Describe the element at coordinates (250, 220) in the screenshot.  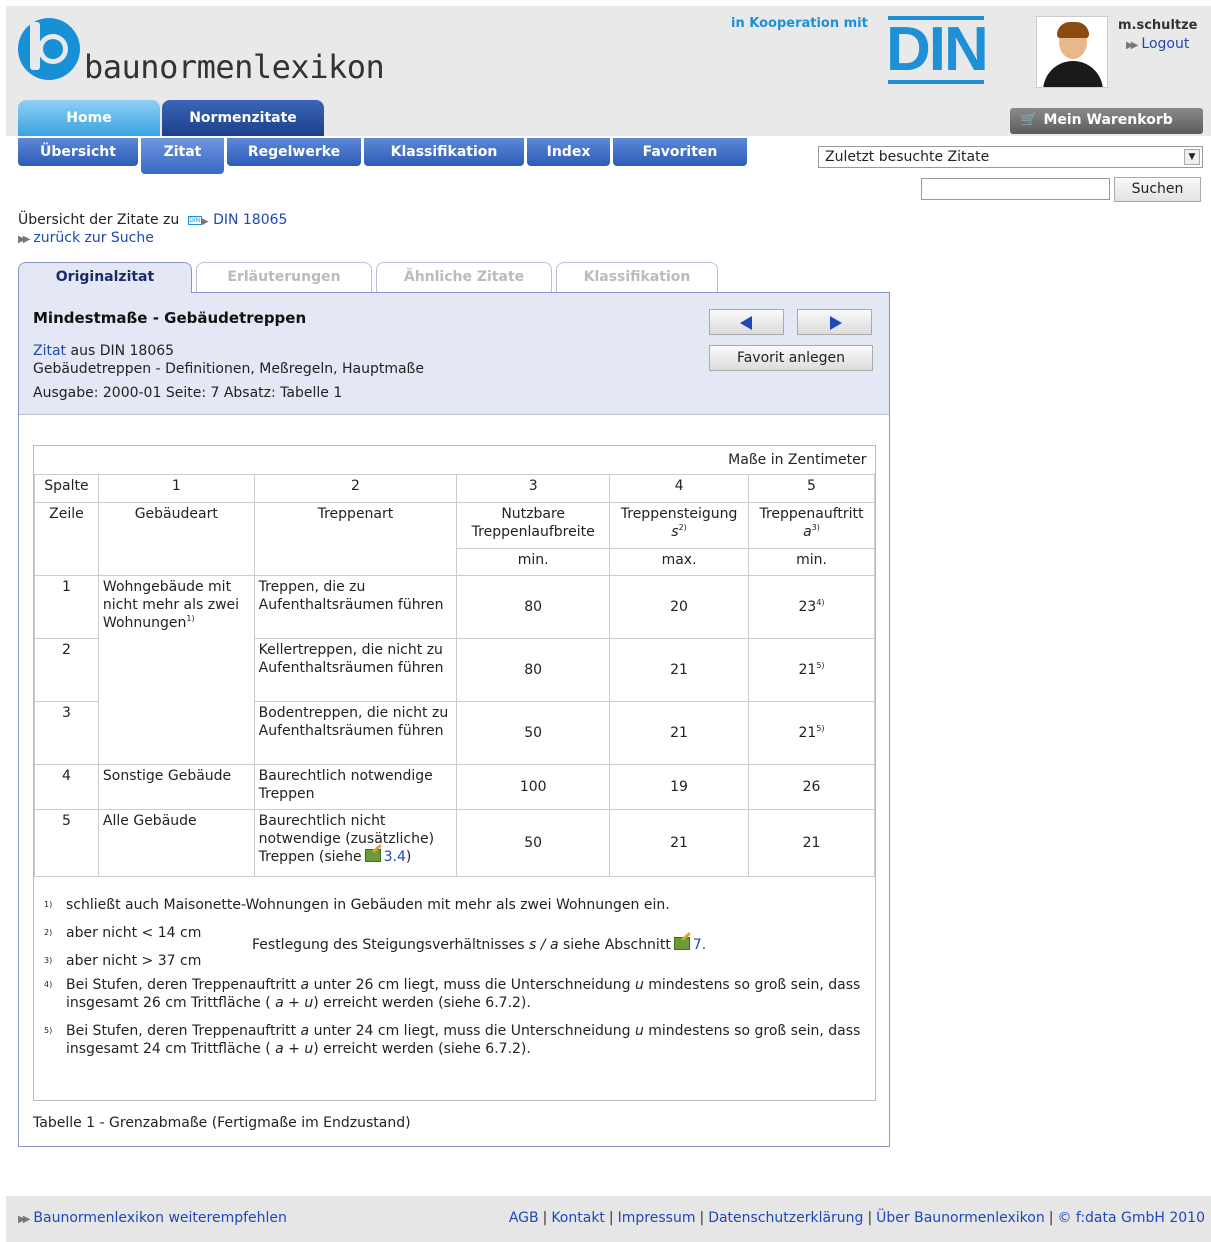
I see `norm-link: DIN 18065` at that location.